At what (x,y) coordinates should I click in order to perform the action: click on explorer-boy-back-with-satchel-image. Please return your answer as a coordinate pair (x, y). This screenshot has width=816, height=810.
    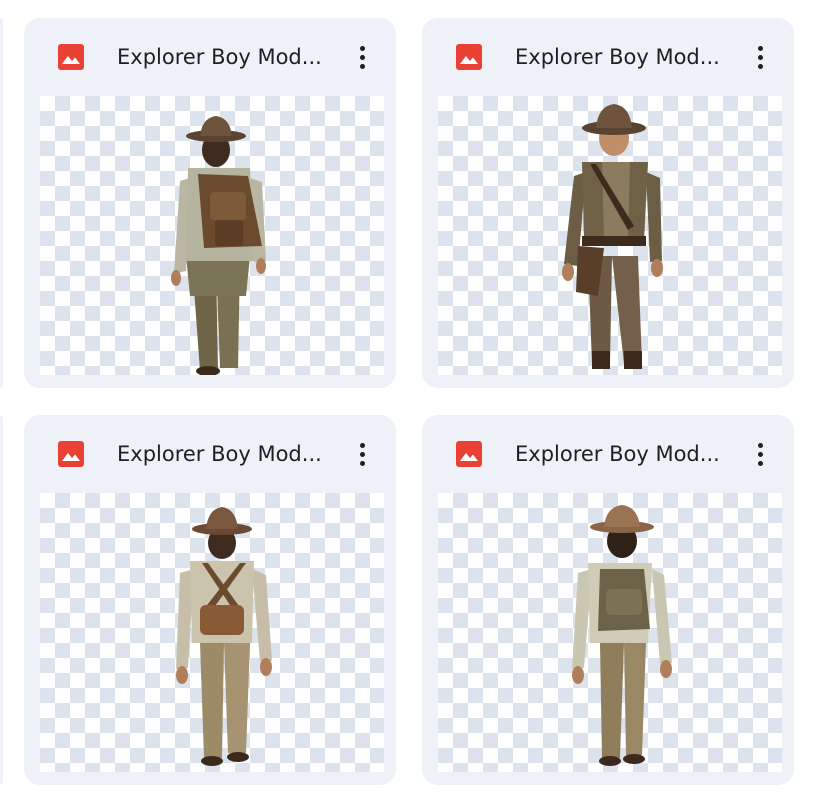
    Looking at the image, I should click on (224, 636).